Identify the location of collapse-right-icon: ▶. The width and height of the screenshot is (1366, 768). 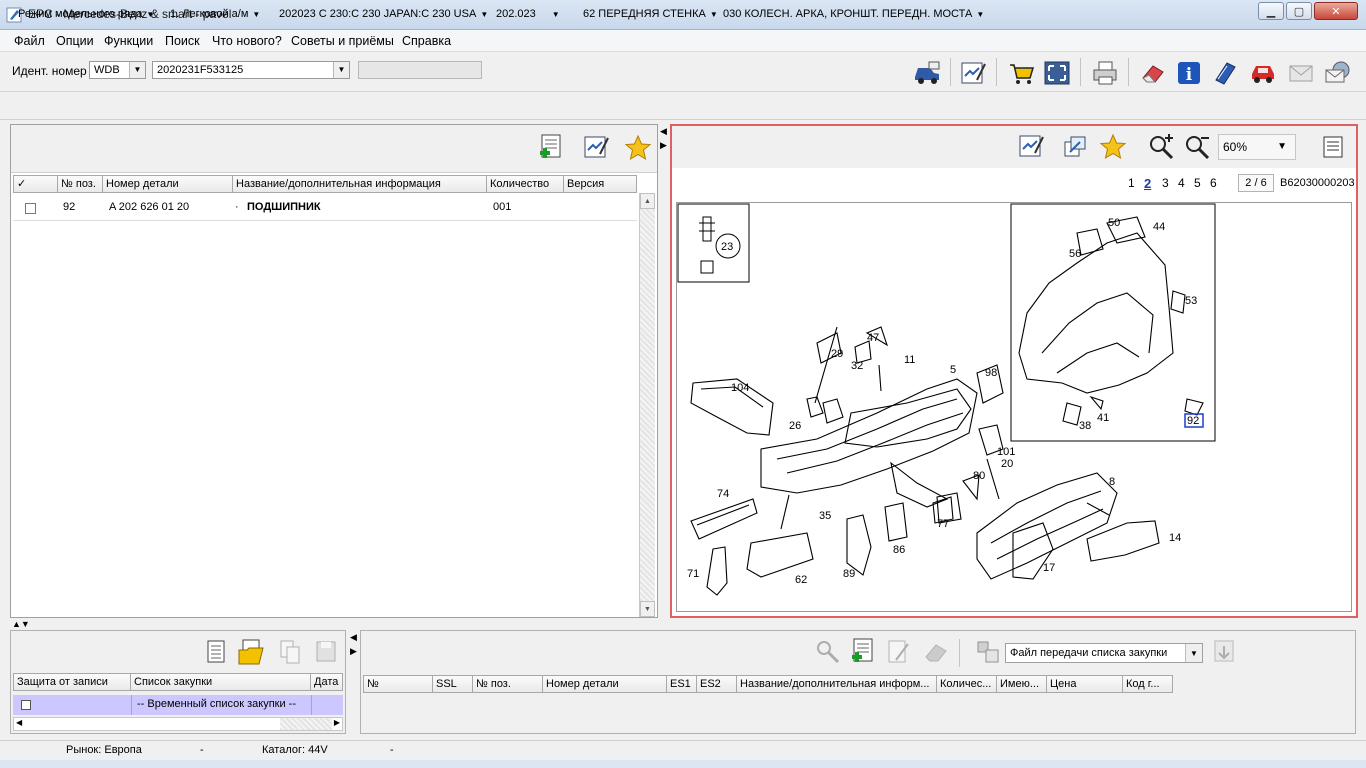
(663, 145).